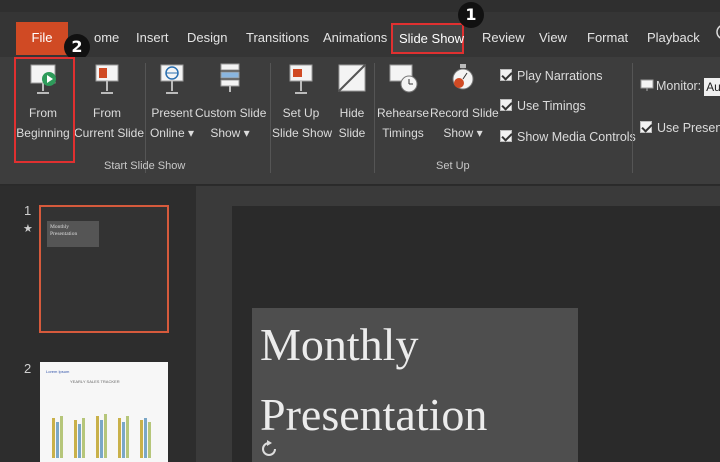  Describe the element at coordinates (713, 38) in the screenshot. I see `tell-me-icon` at that location.